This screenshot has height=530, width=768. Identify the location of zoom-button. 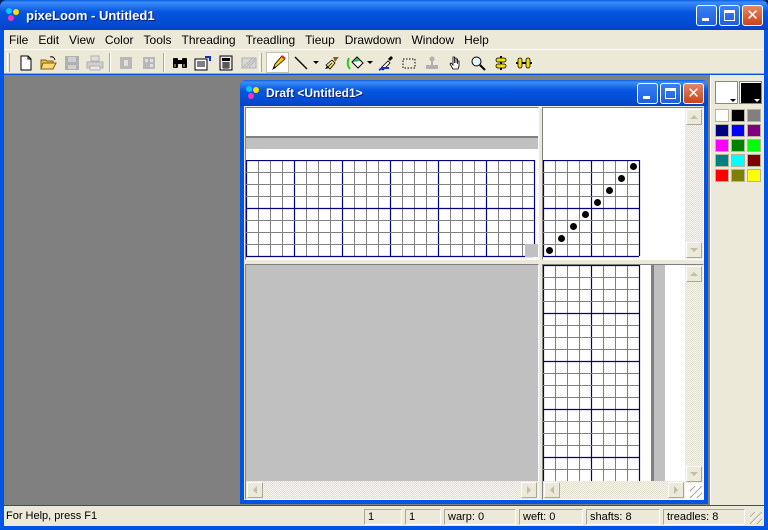
(477, 62).